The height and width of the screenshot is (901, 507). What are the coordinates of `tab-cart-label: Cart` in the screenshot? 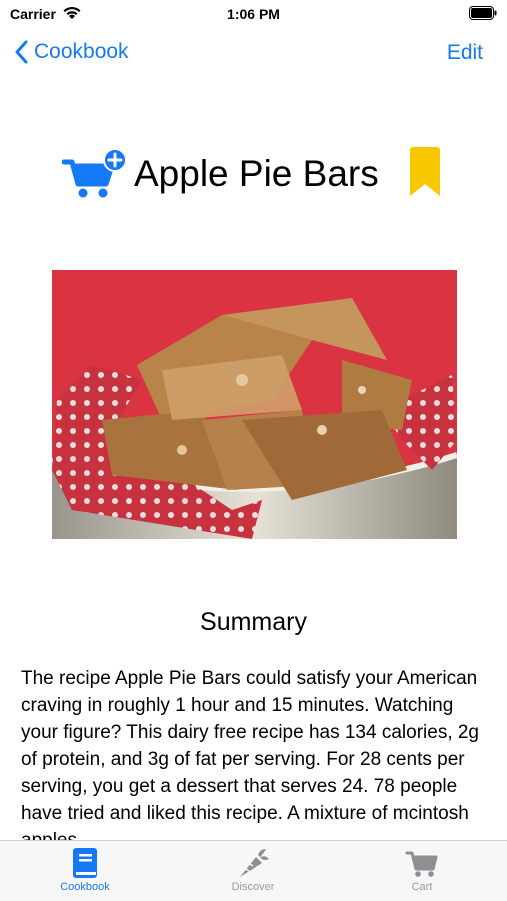 It's located at (422, 887).